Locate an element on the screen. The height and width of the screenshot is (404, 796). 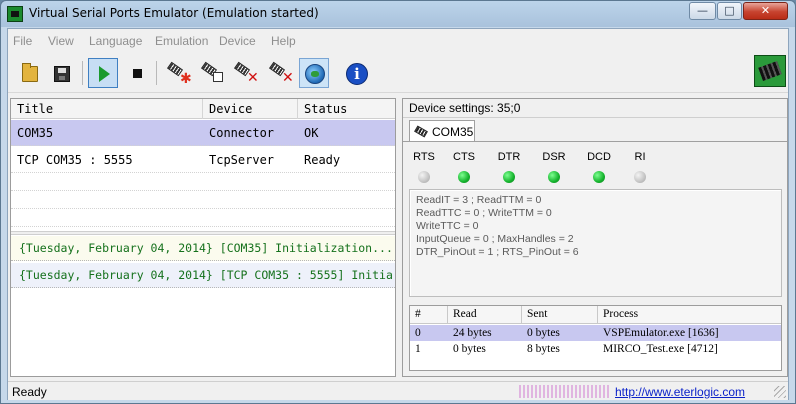
open-folder-icon is located at coordinates (30, 72).